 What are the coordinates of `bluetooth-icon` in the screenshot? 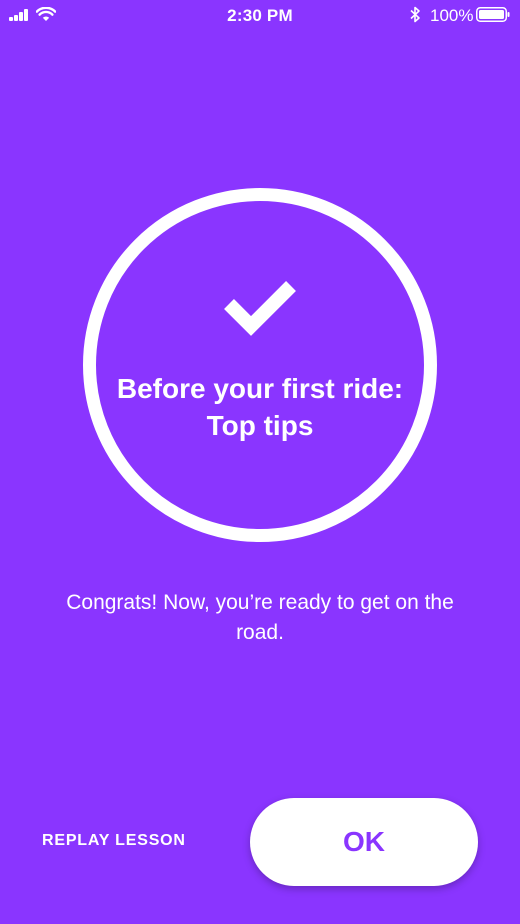 It's located at (415, 14).